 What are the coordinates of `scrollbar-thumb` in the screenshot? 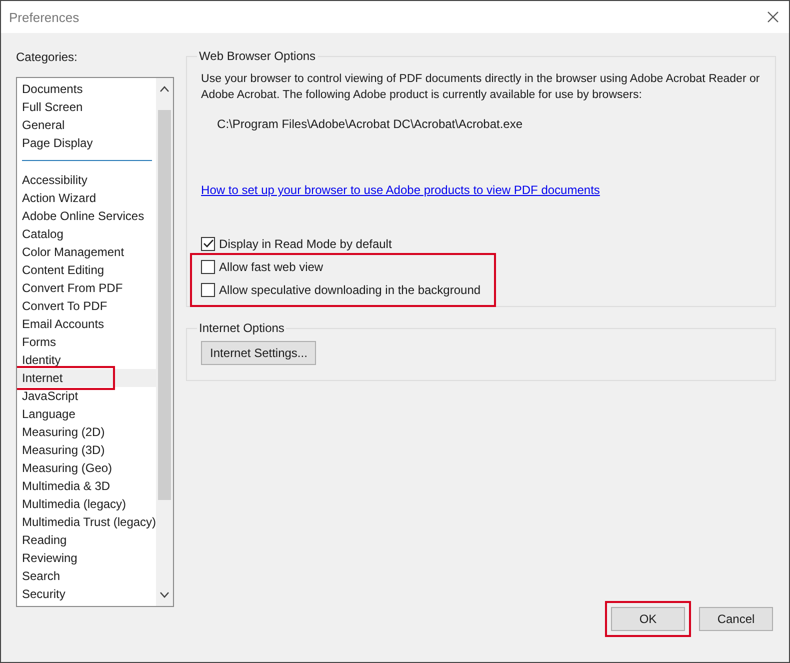 It's located at (165, 305).